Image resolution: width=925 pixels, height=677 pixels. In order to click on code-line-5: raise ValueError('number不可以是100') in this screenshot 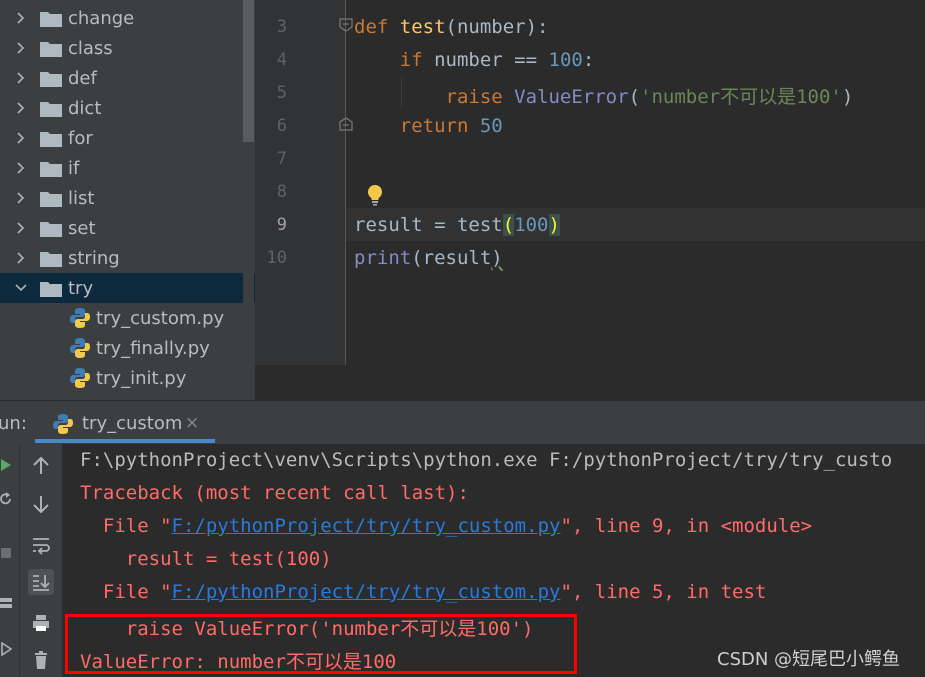, I will do `click(604, 95)`.